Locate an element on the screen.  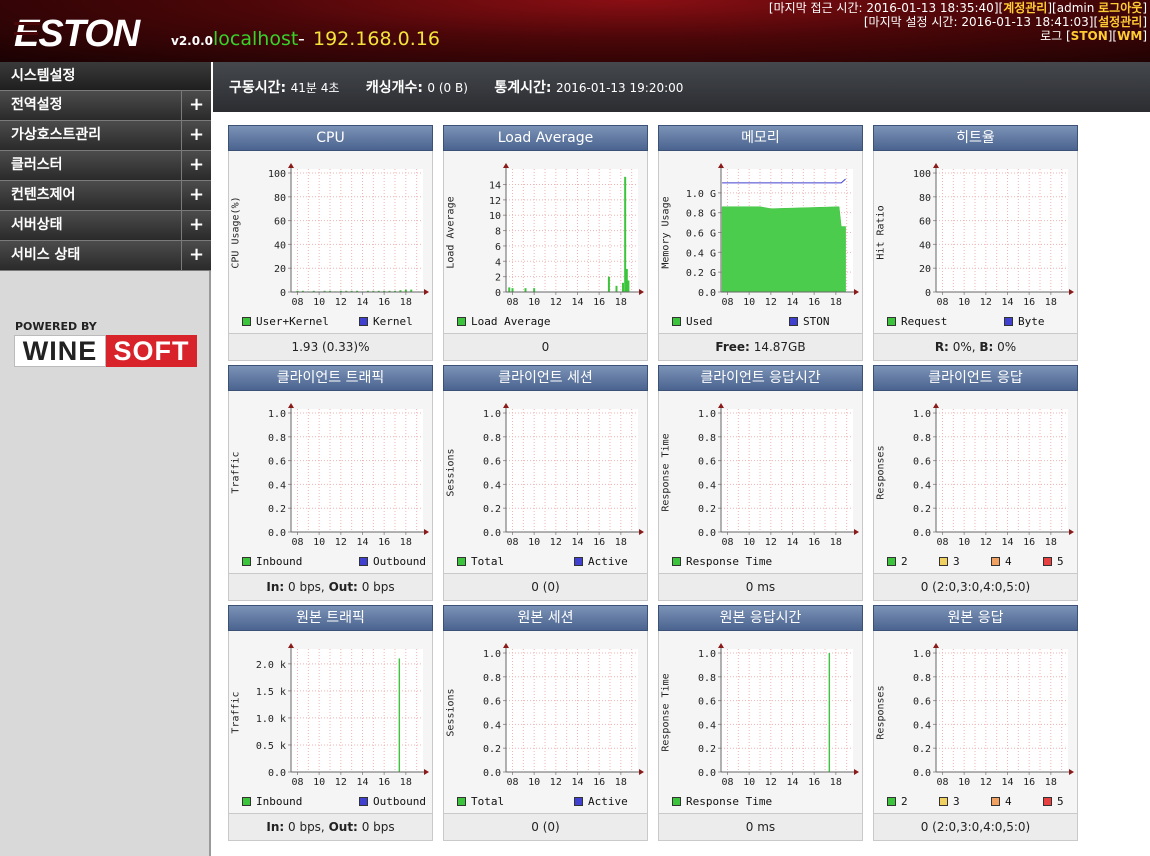
legend-label: Response Time is located at coordinates (729, 801).